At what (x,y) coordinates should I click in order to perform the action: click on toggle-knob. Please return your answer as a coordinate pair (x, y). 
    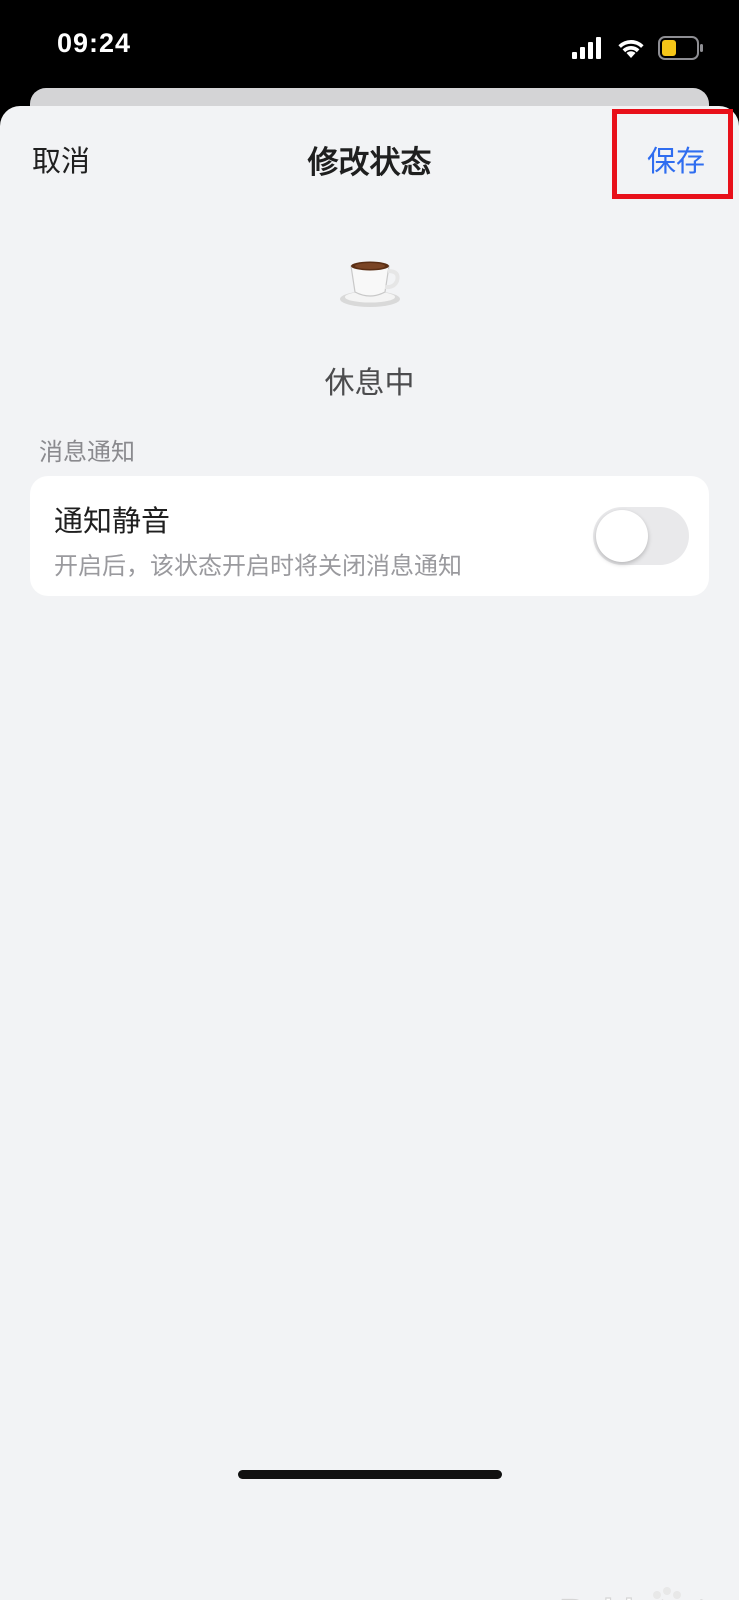
    Looking at the image, I should click on (622, 536).